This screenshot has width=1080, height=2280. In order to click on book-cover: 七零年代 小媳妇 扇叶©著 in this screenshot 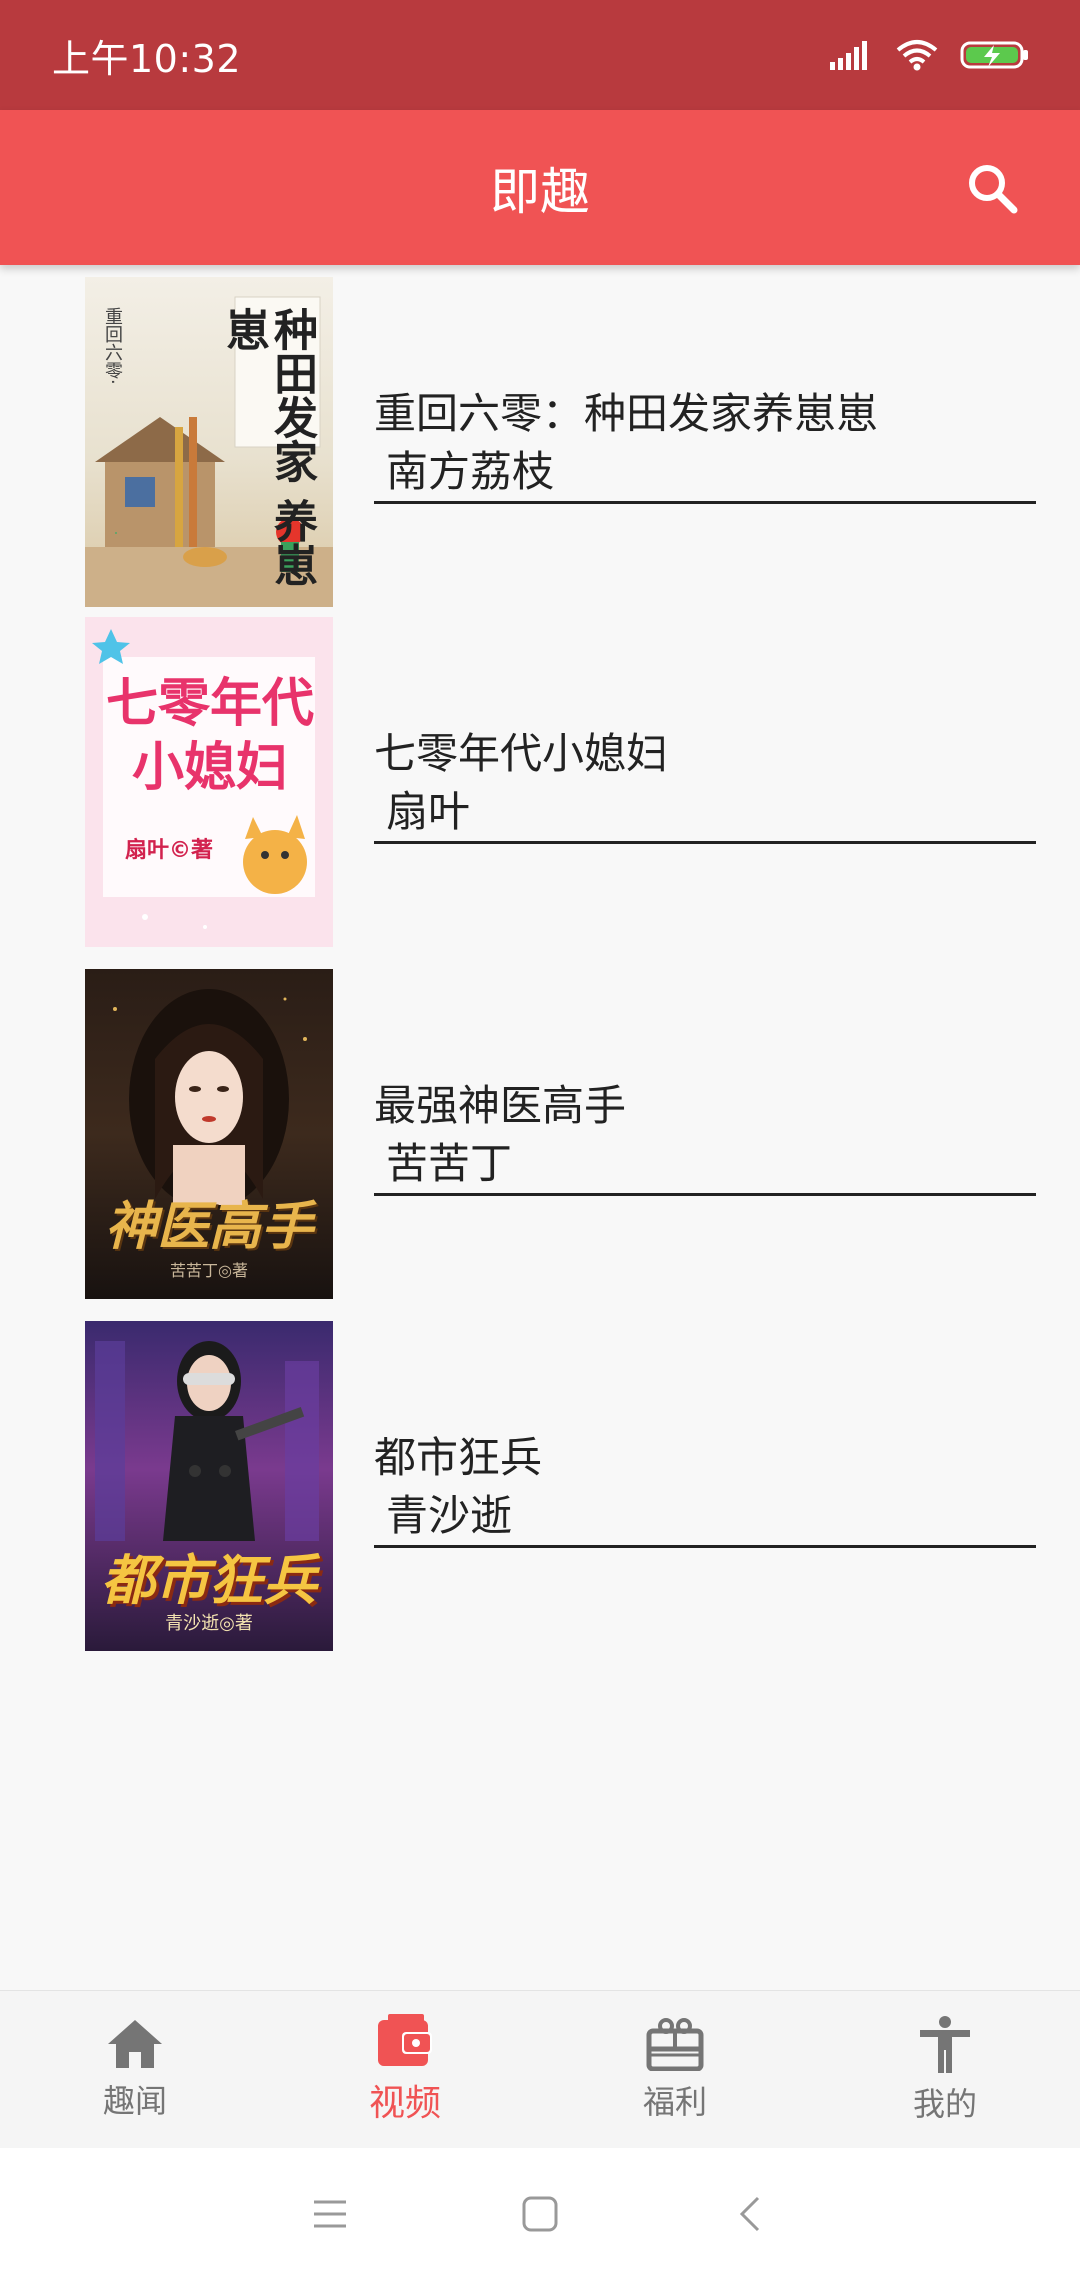, I will do `click(209, 782)`.